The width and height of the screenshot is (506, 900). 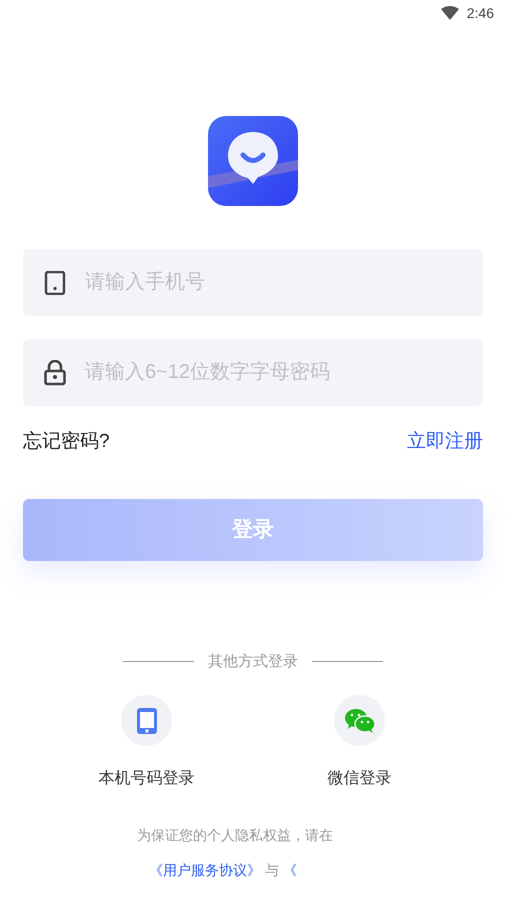 What do you see at coordinates (55, 373) in the screenshot?
I see `lock-icon` at bounding box center [55, 373].